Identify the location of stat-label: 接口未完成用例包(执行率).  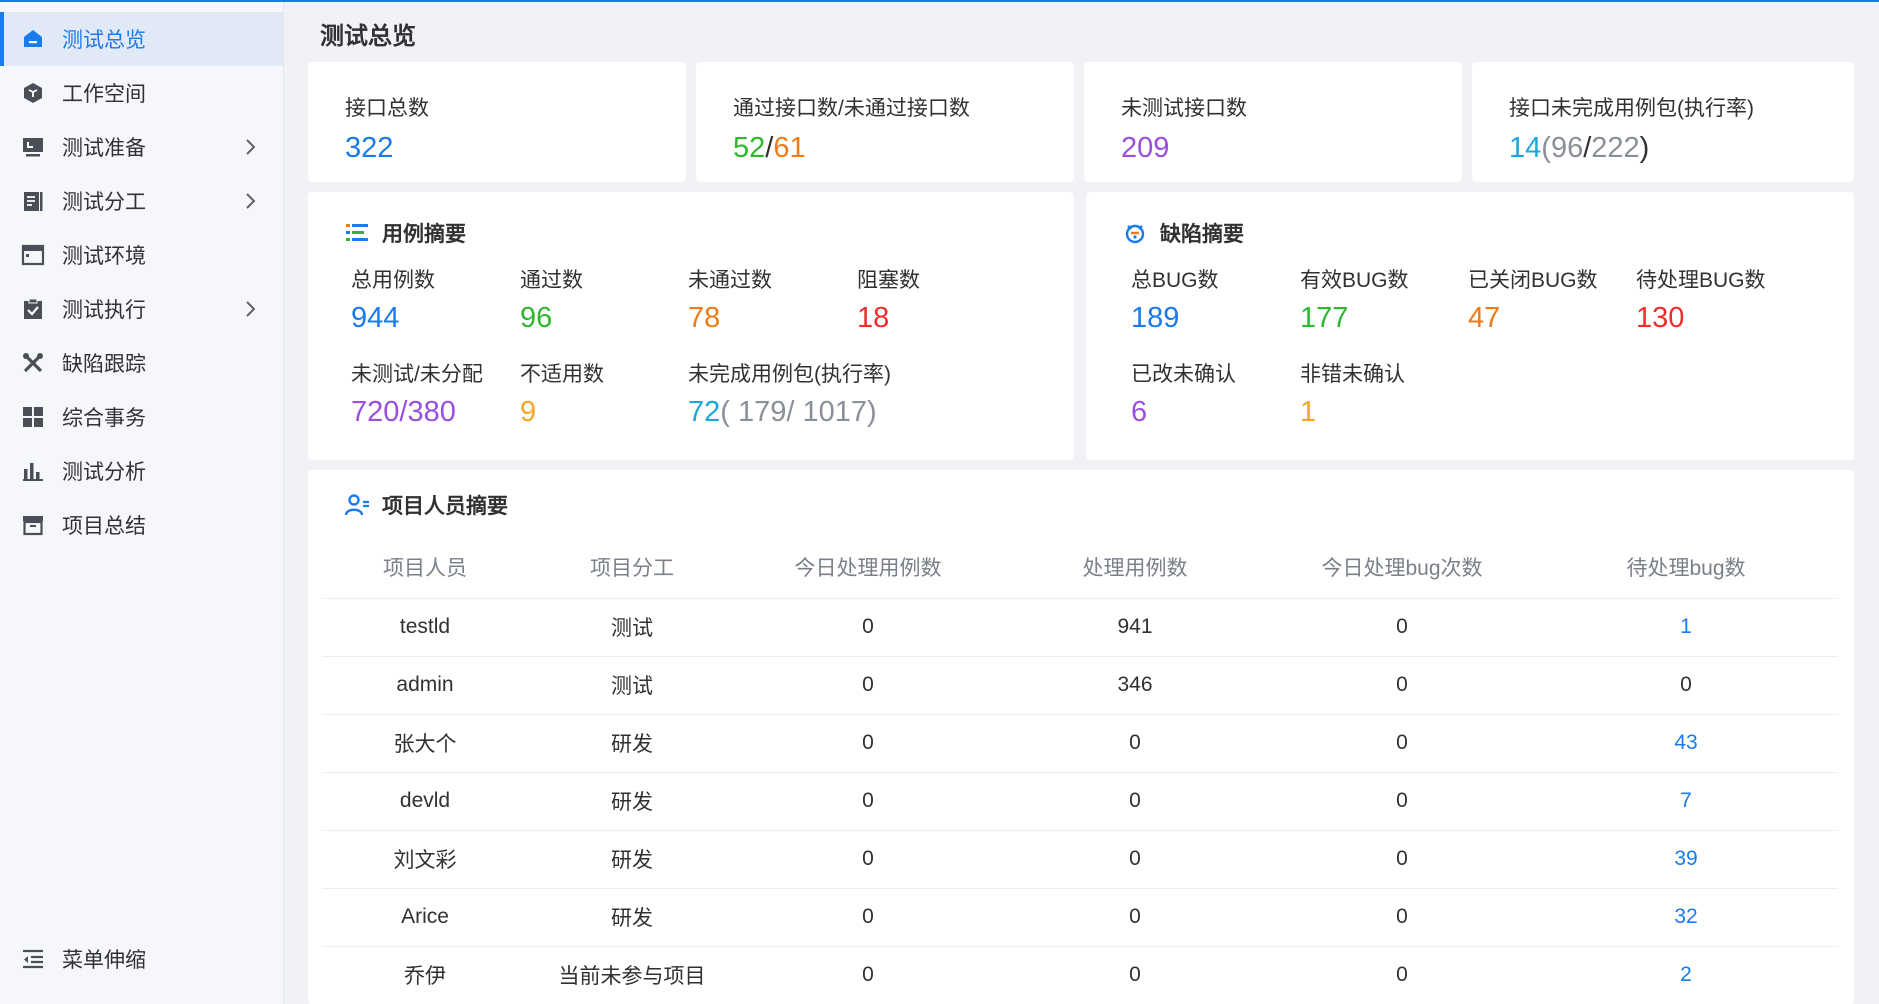
(1631, 108).